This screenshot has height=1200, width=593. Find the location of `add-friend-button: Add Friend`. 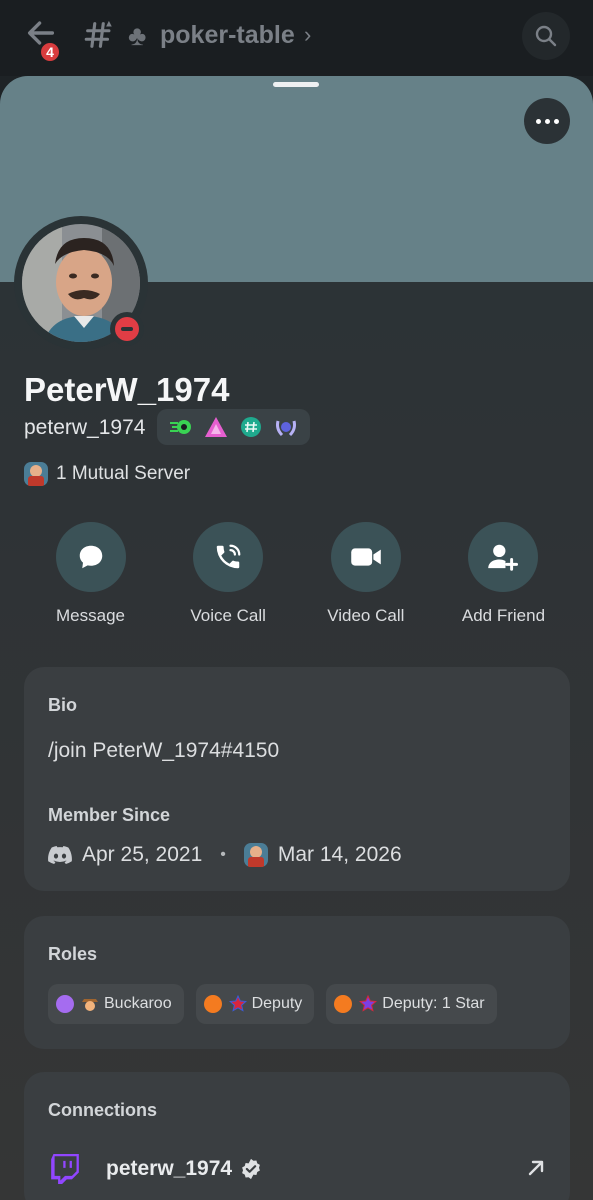

add-friend-button: Add Friend is located at coordinates (503, 574).